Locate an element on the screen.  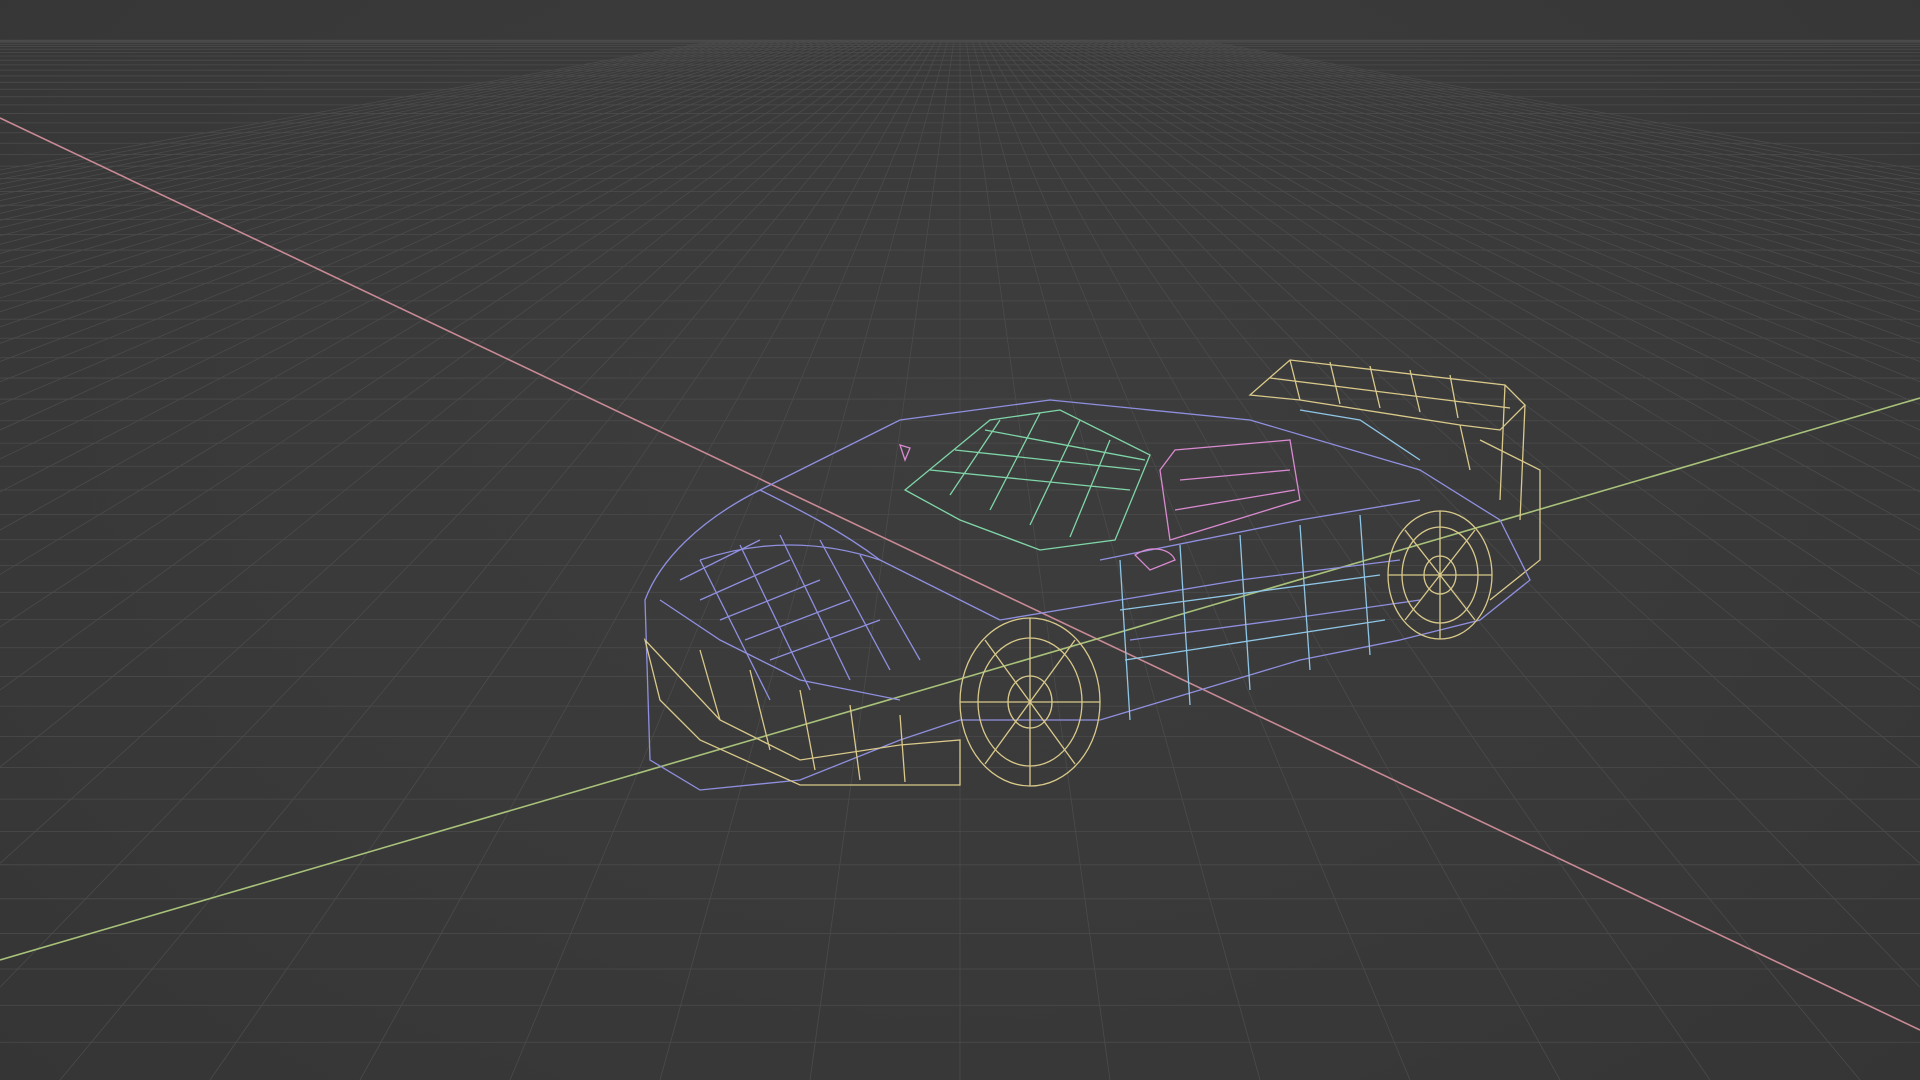
front-bumper is located at coordinates (802, 711).